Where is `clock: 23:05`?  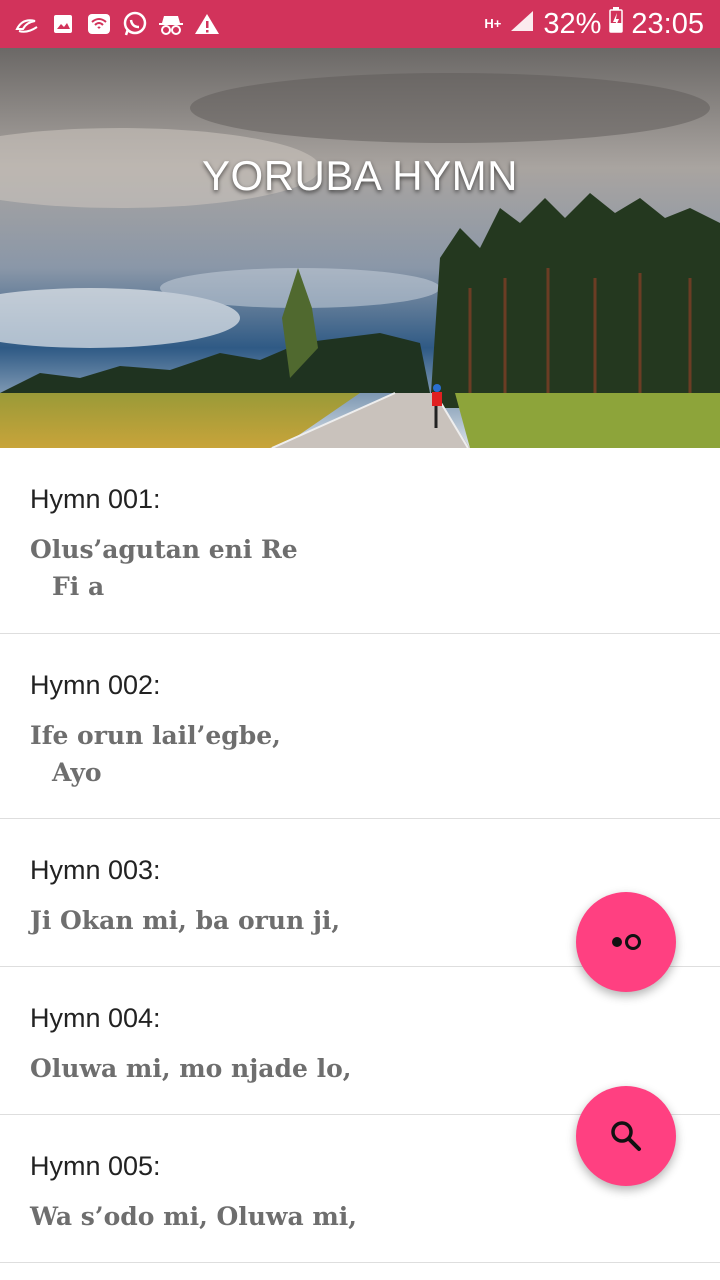 clock: 23:05 is located at coordinates (667, 23).